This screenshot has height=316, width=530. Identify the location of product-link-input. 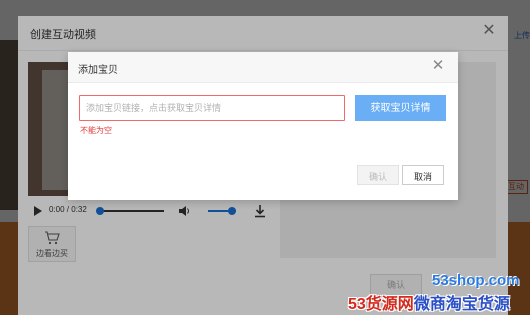
(212, 108).